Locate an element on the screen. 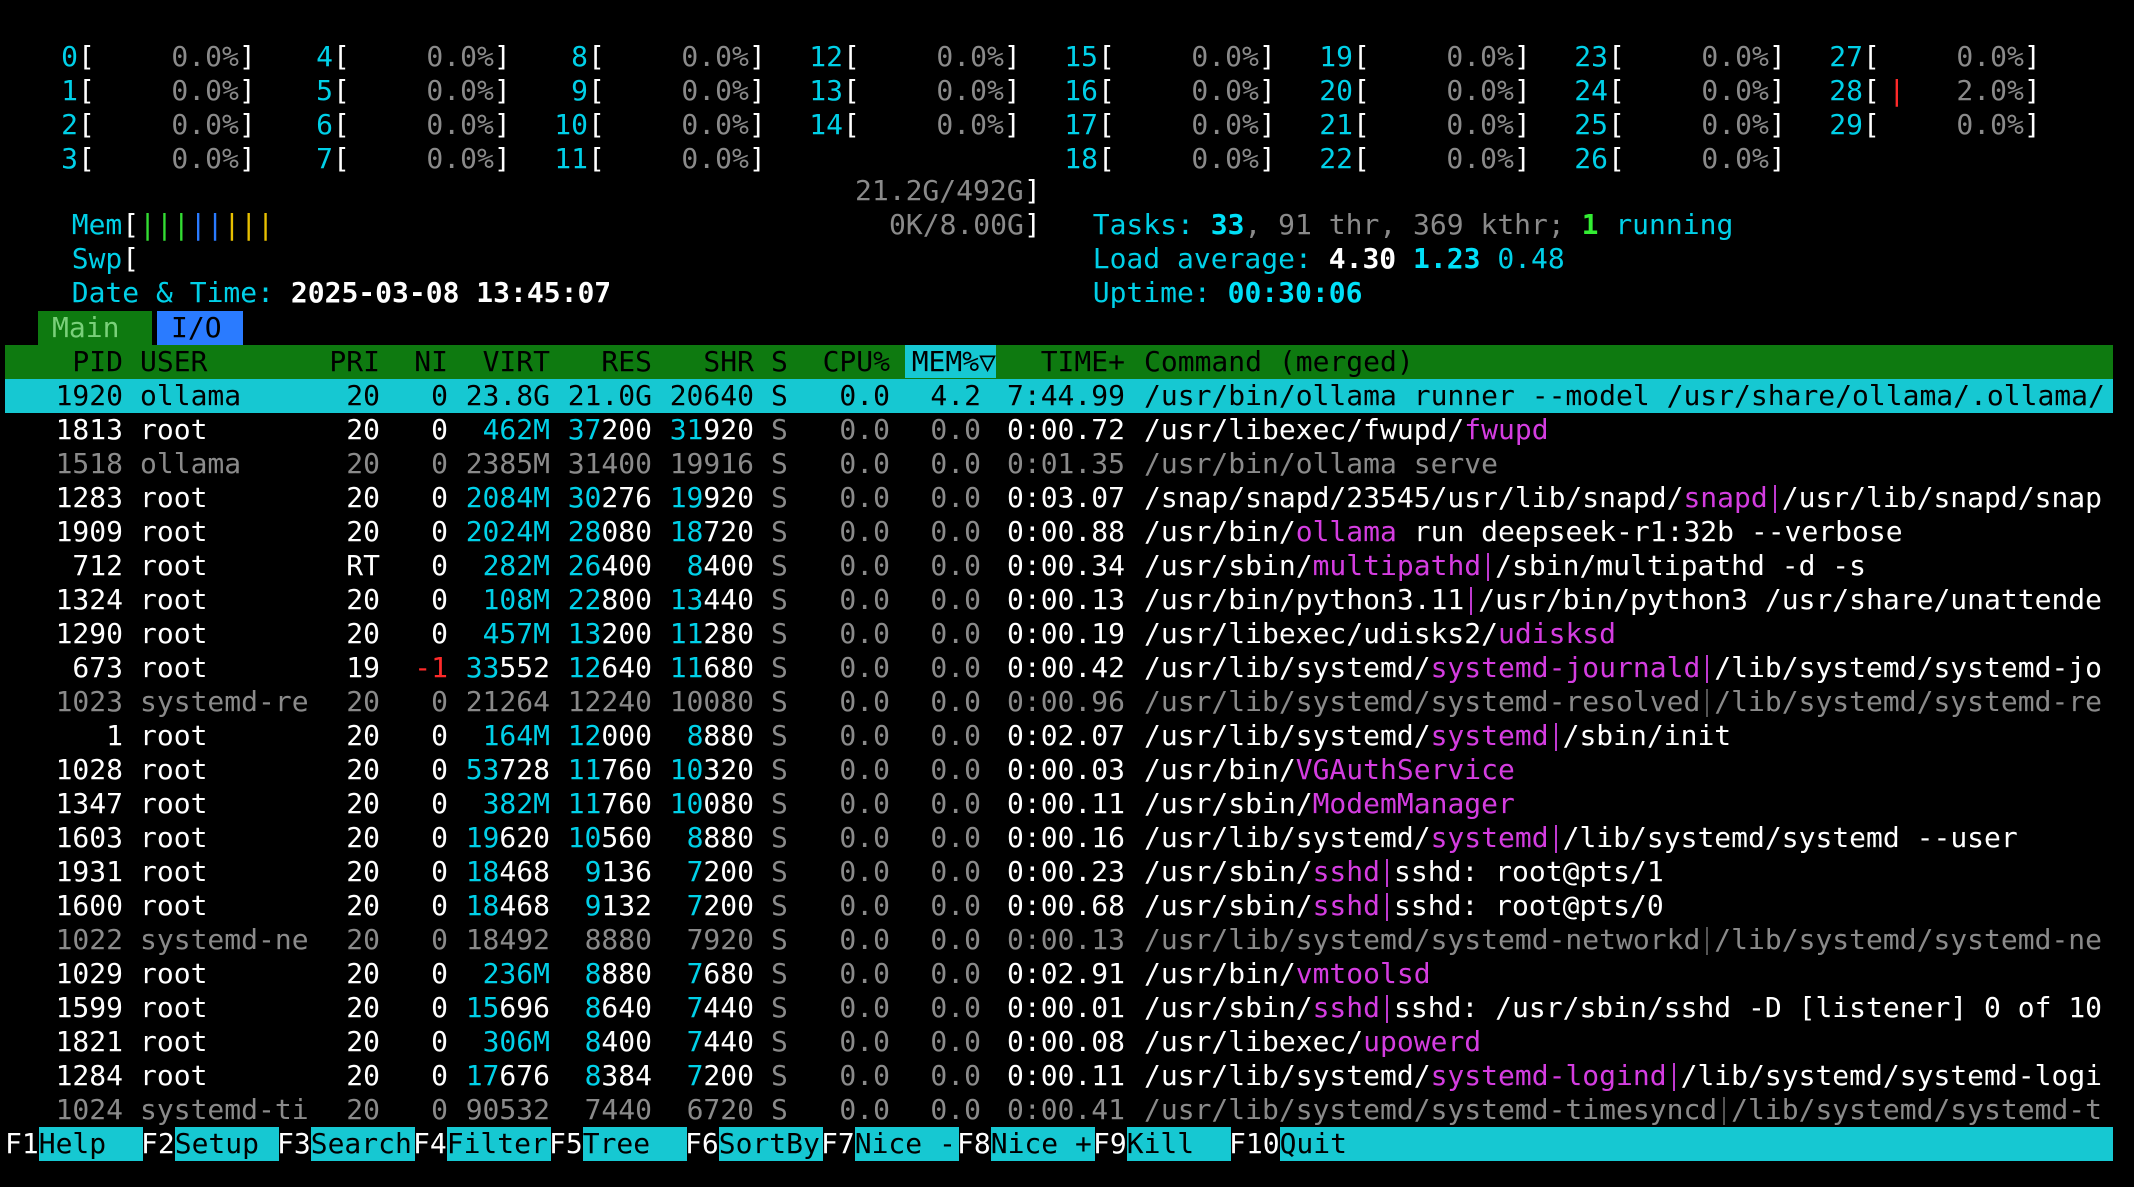 This screenshot has height=1187, width=2134. fnkey-key: F2 is located at coordinates (158, 1143).